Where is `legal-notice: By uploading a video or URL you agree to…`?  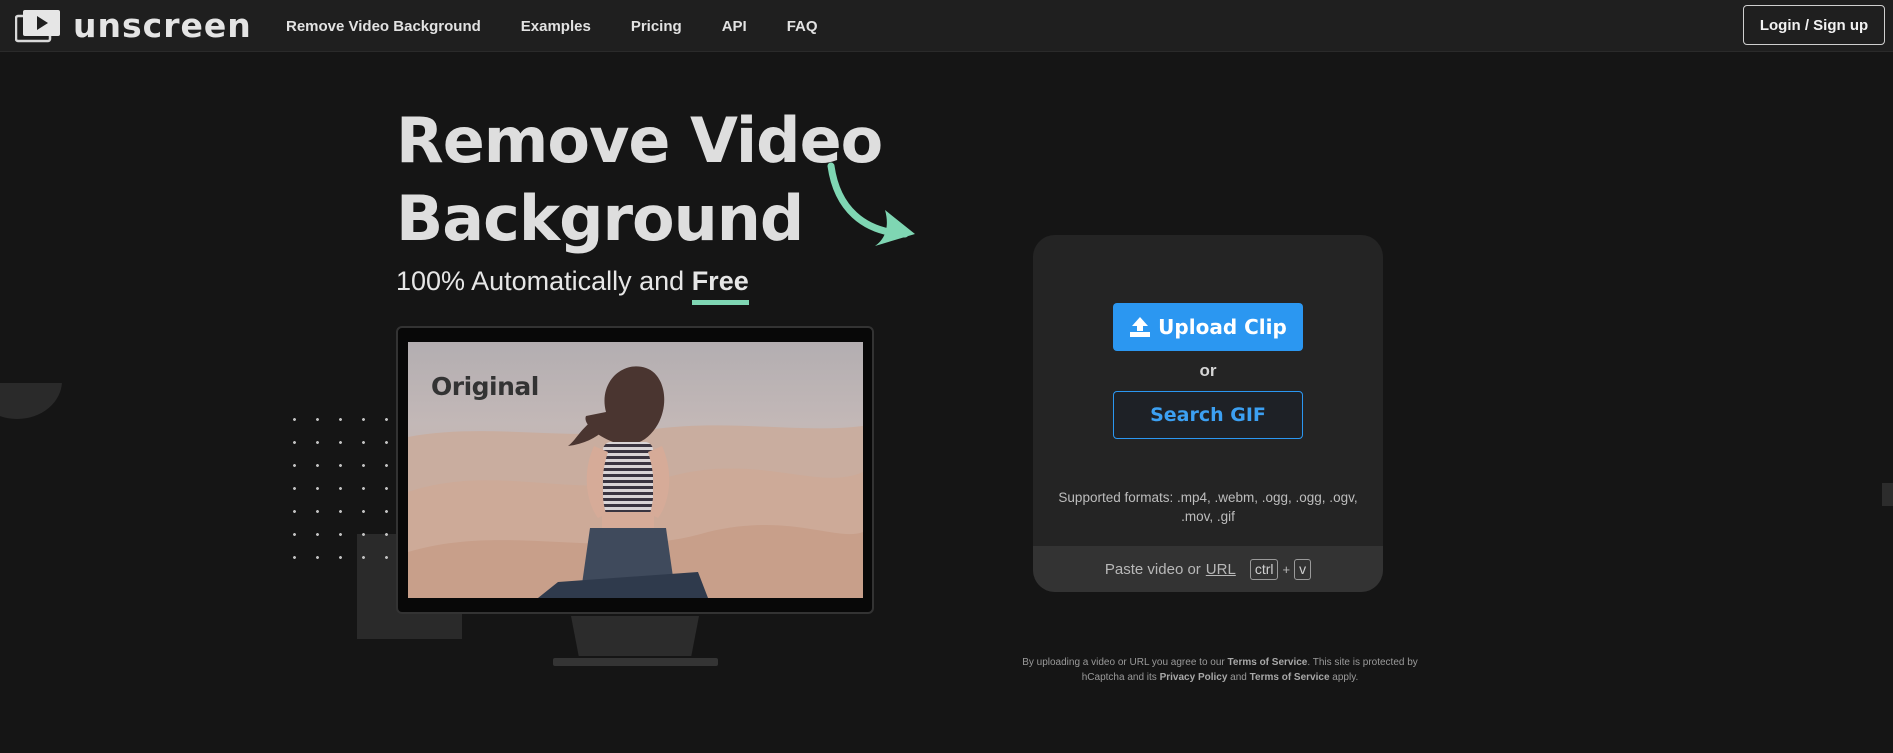 legal-notice: By uploading a video or URL you agree to… is located at coordinates (1220, 670).